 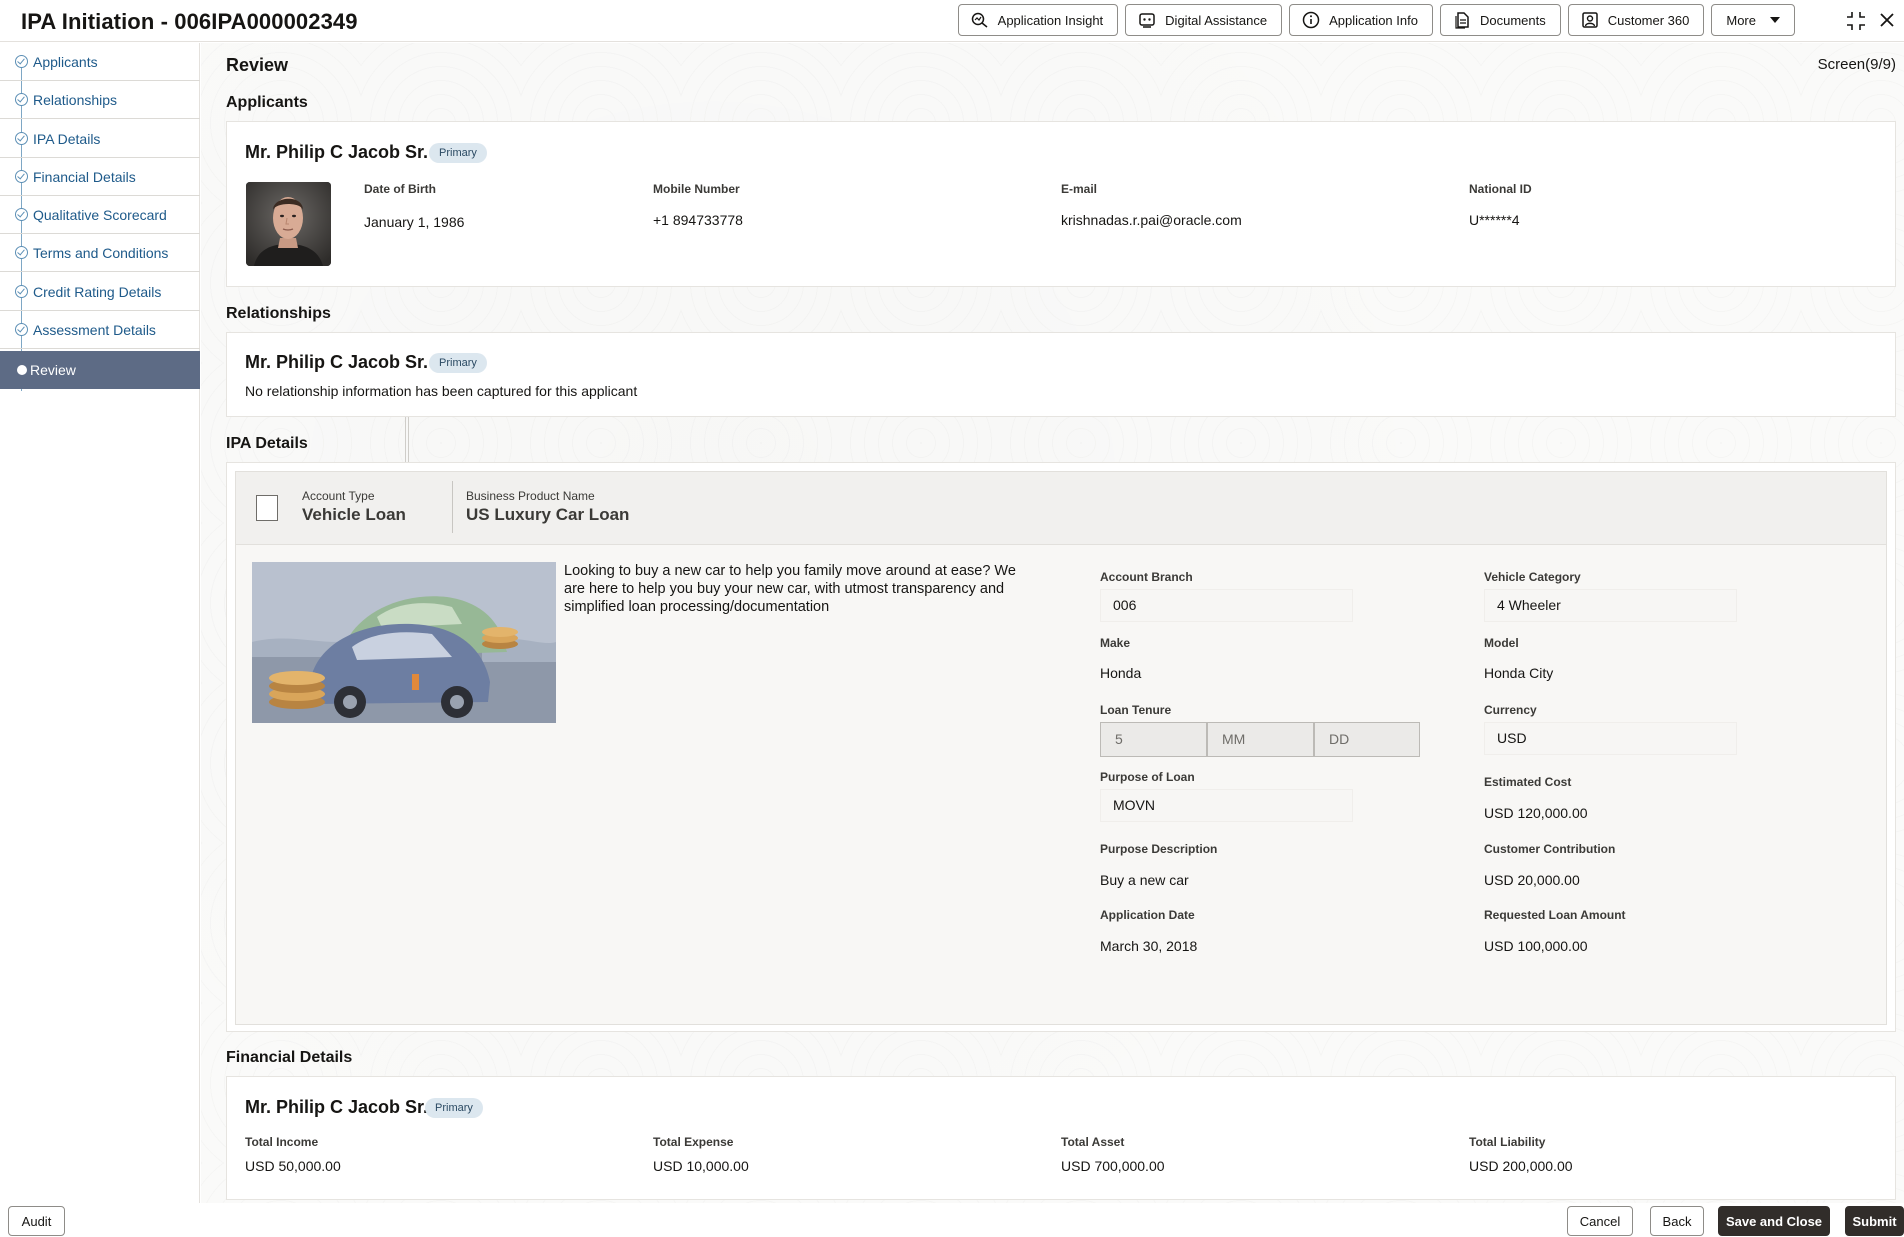 I want to click on product-name-value: US Luxury Car Loan, so click(x=548, y=514).